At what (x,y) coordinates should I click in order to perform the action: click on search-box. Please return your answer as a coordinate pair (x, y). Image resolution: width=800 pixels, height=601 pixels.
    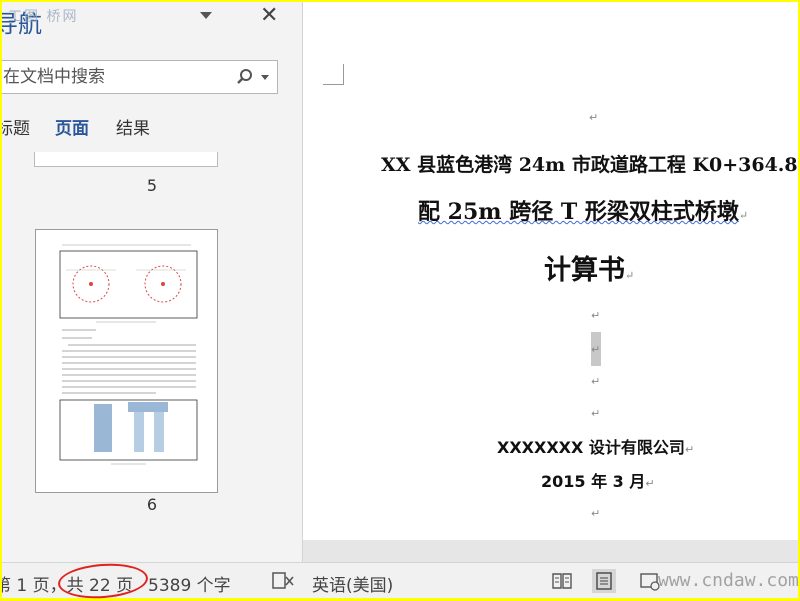
    Looking at the image, I should click on (140, 77).